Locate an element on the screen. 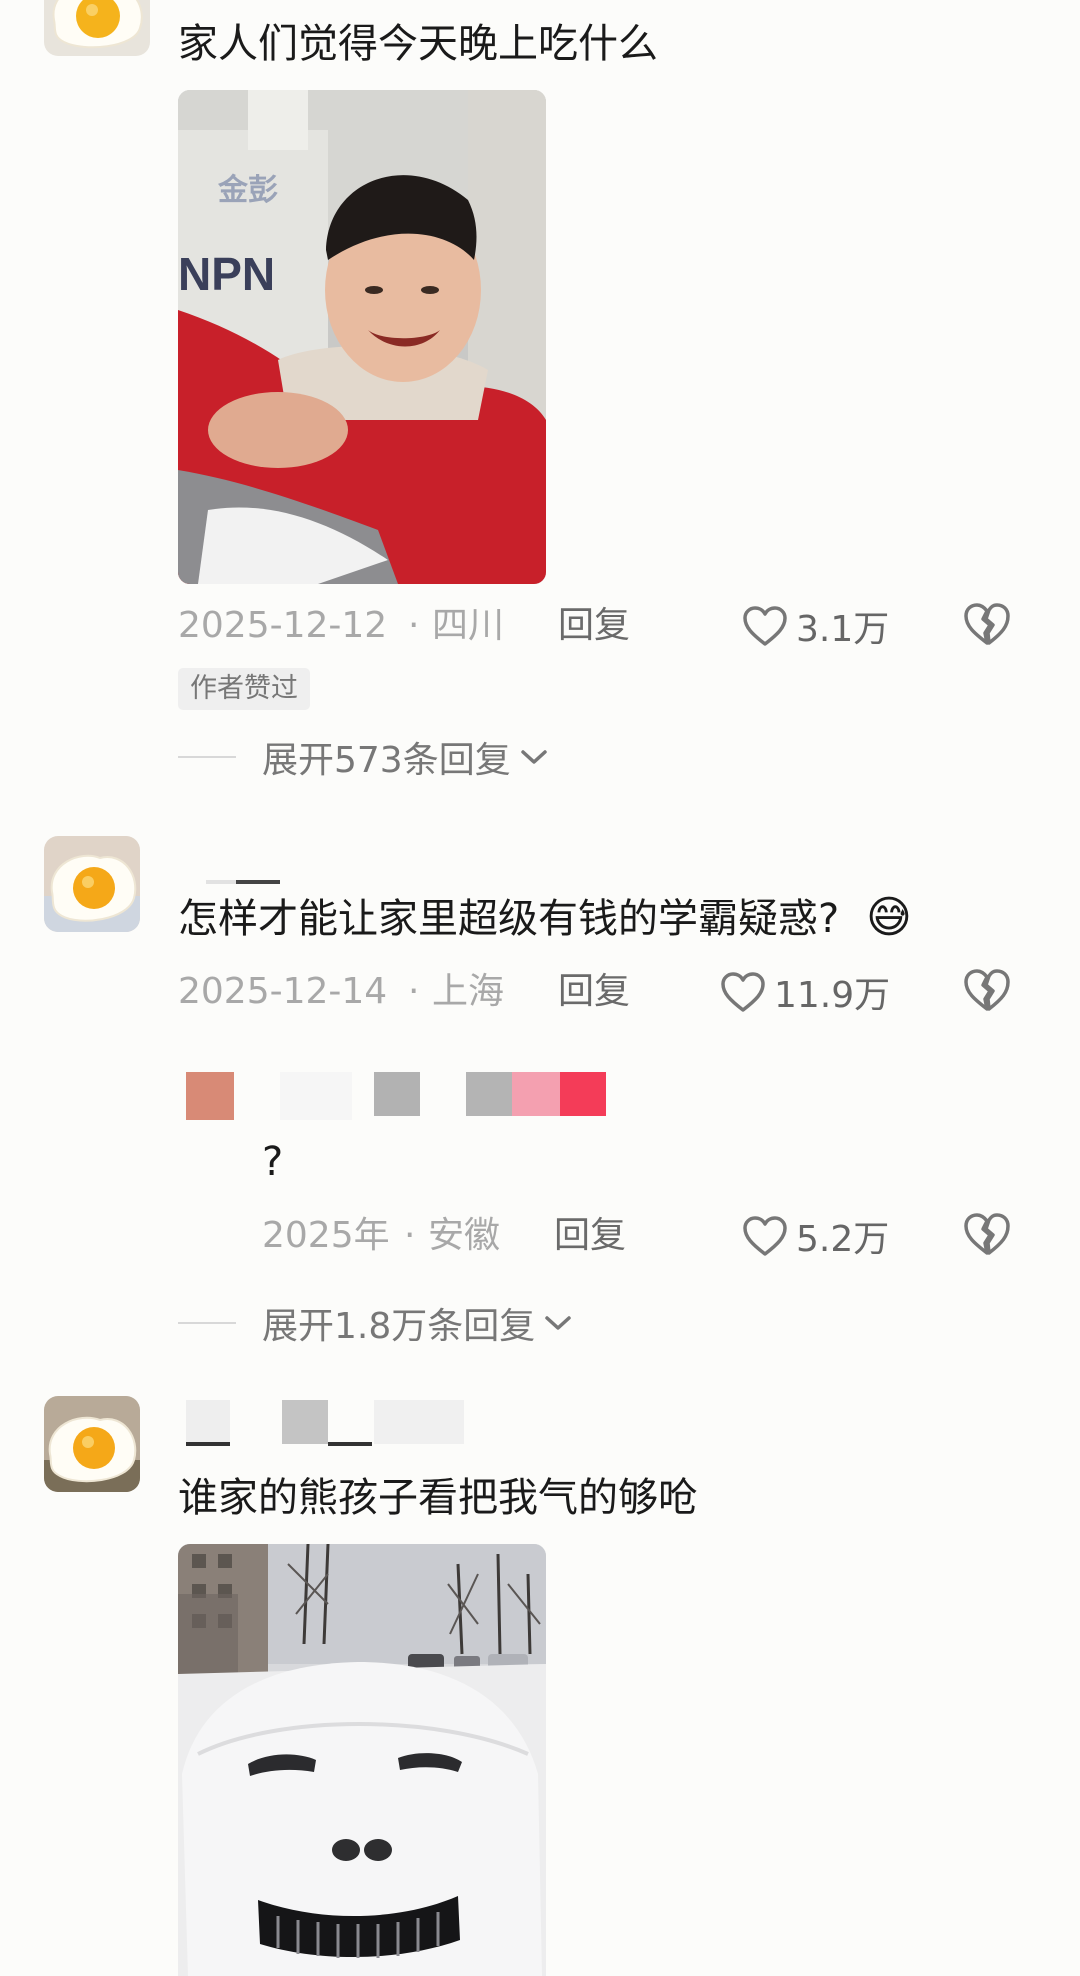 The height and width of the screenshot is (1976, 1080). reply-location: 安徽 is located at coordinates (464, 1235).